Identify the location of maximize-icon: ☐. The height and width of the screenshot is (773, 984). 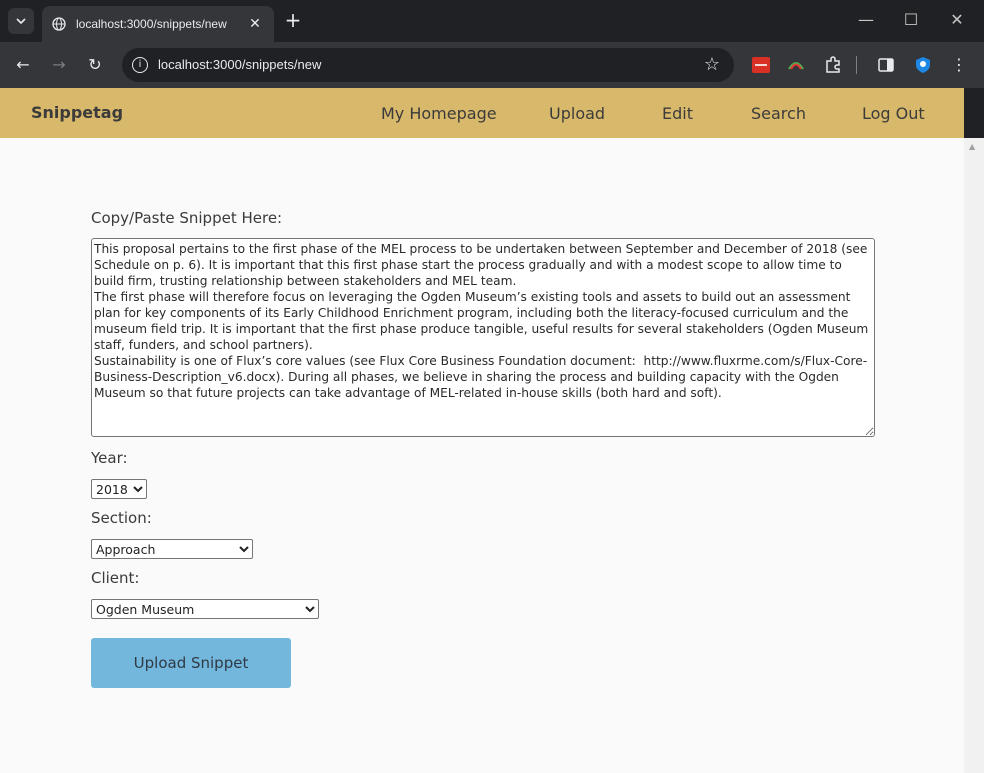
(911, 19).